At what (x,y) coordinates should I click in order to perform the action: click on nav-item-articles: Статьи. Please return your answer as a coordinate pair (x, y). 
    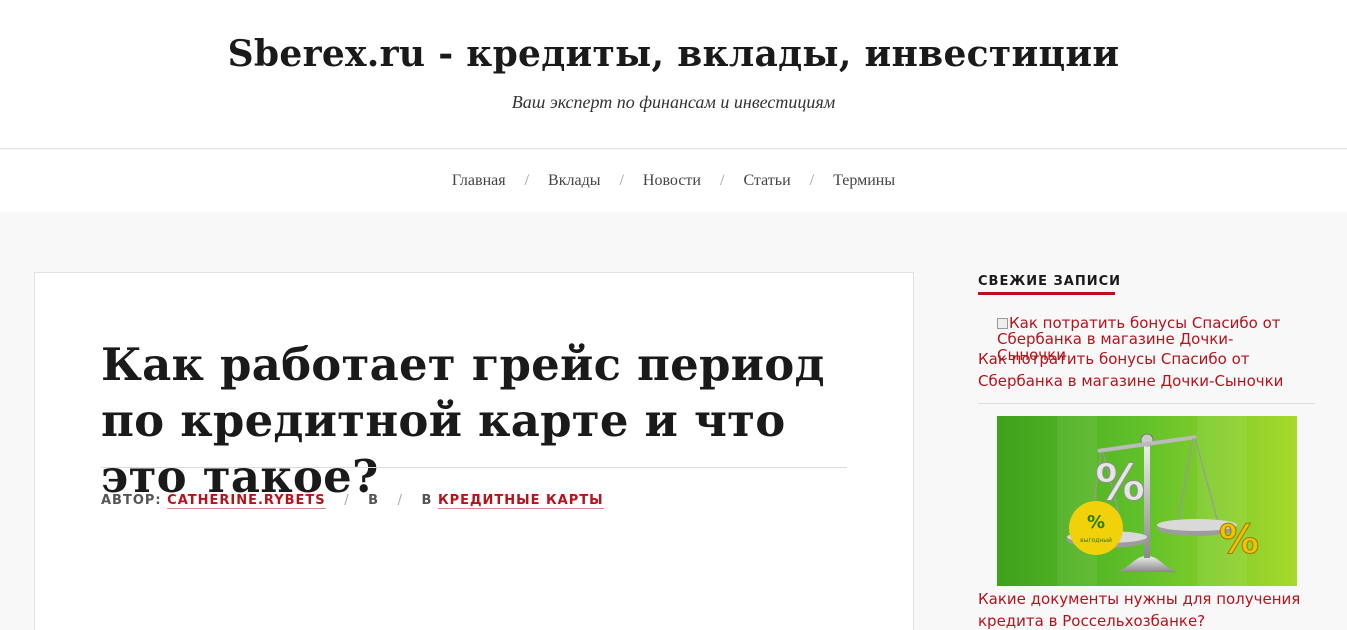
    Looking at the image, I should click on (766, 181).